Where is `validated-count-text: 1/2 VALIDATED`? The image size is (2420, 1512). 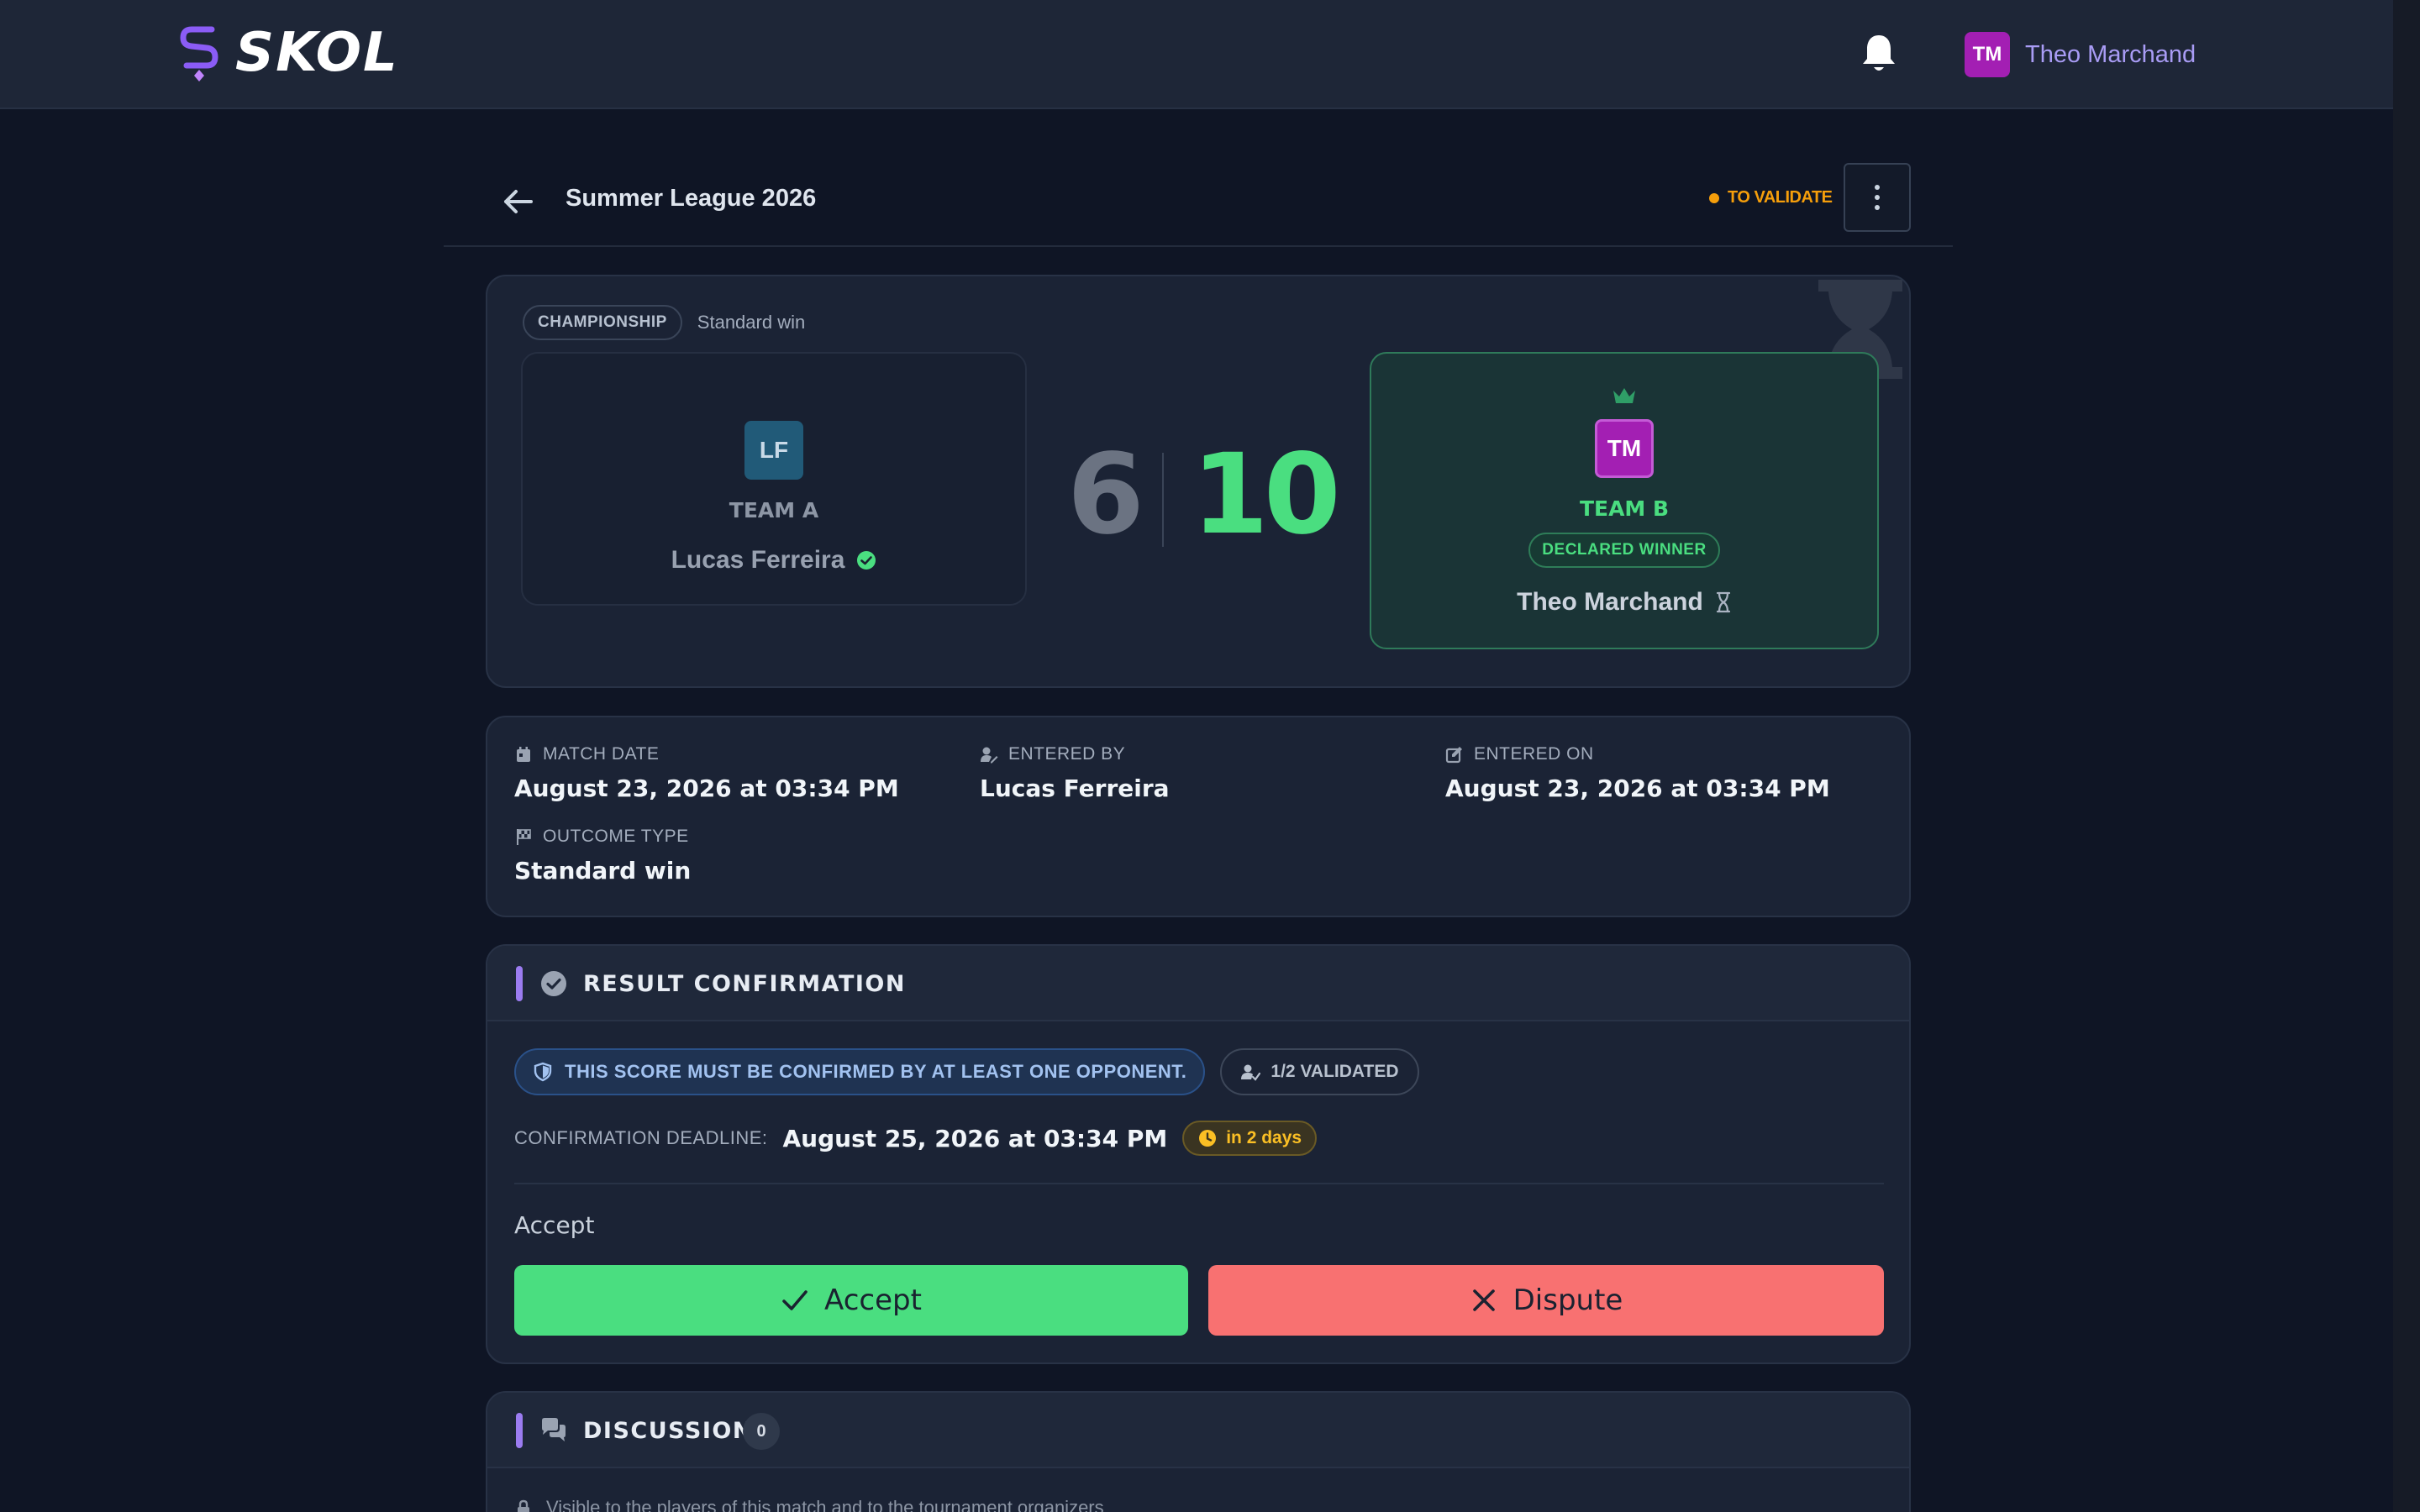
validated-count-text: 1/2 VALIDATED is located at coordinates (1334, 1071).